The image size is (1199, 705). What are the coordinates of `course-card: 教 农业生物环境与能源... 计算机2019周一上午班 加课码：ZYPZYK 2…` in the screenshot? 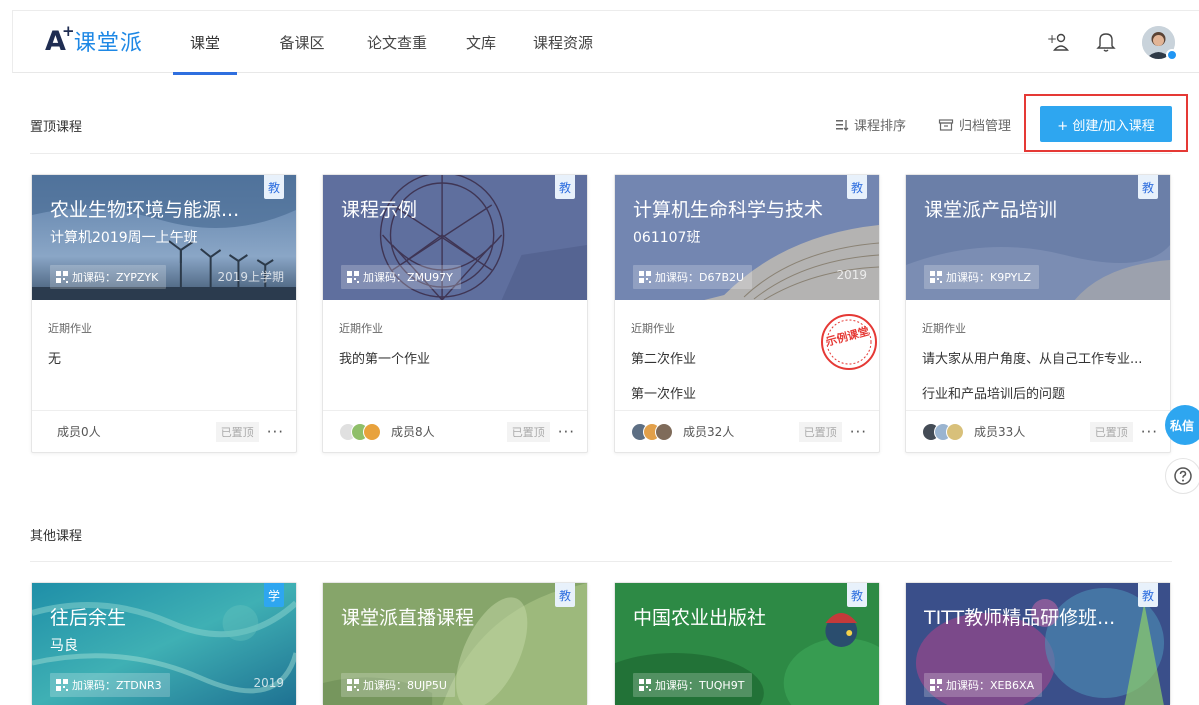 It's located at (164, 313).